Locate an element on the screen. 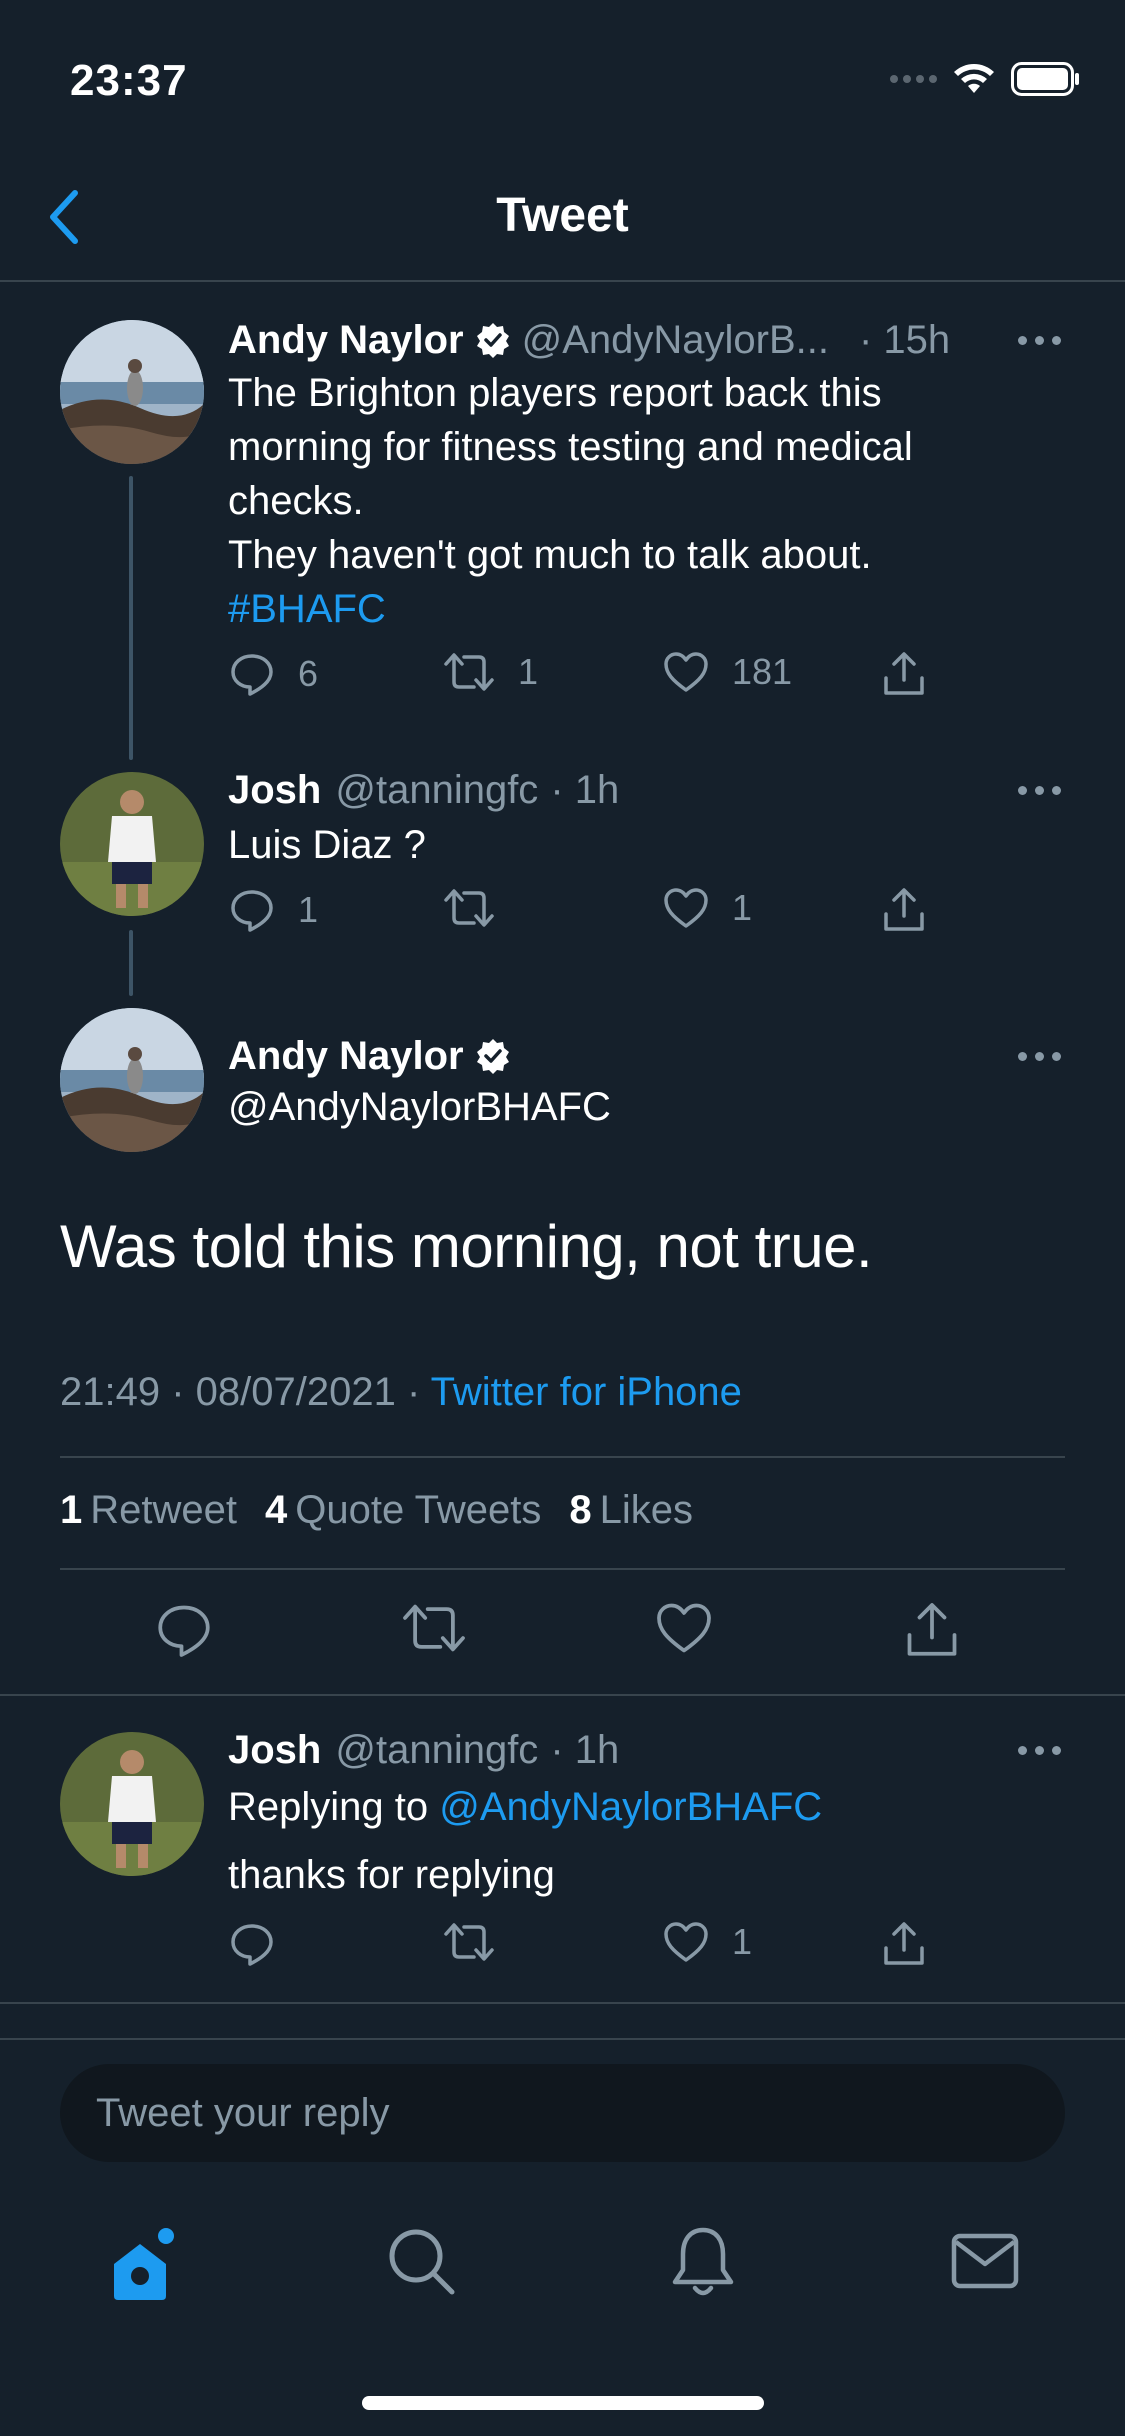 Image resolution: width=1125 pixels, height=2436 pixels. battery-icon is located at coordinates (1045, 79).